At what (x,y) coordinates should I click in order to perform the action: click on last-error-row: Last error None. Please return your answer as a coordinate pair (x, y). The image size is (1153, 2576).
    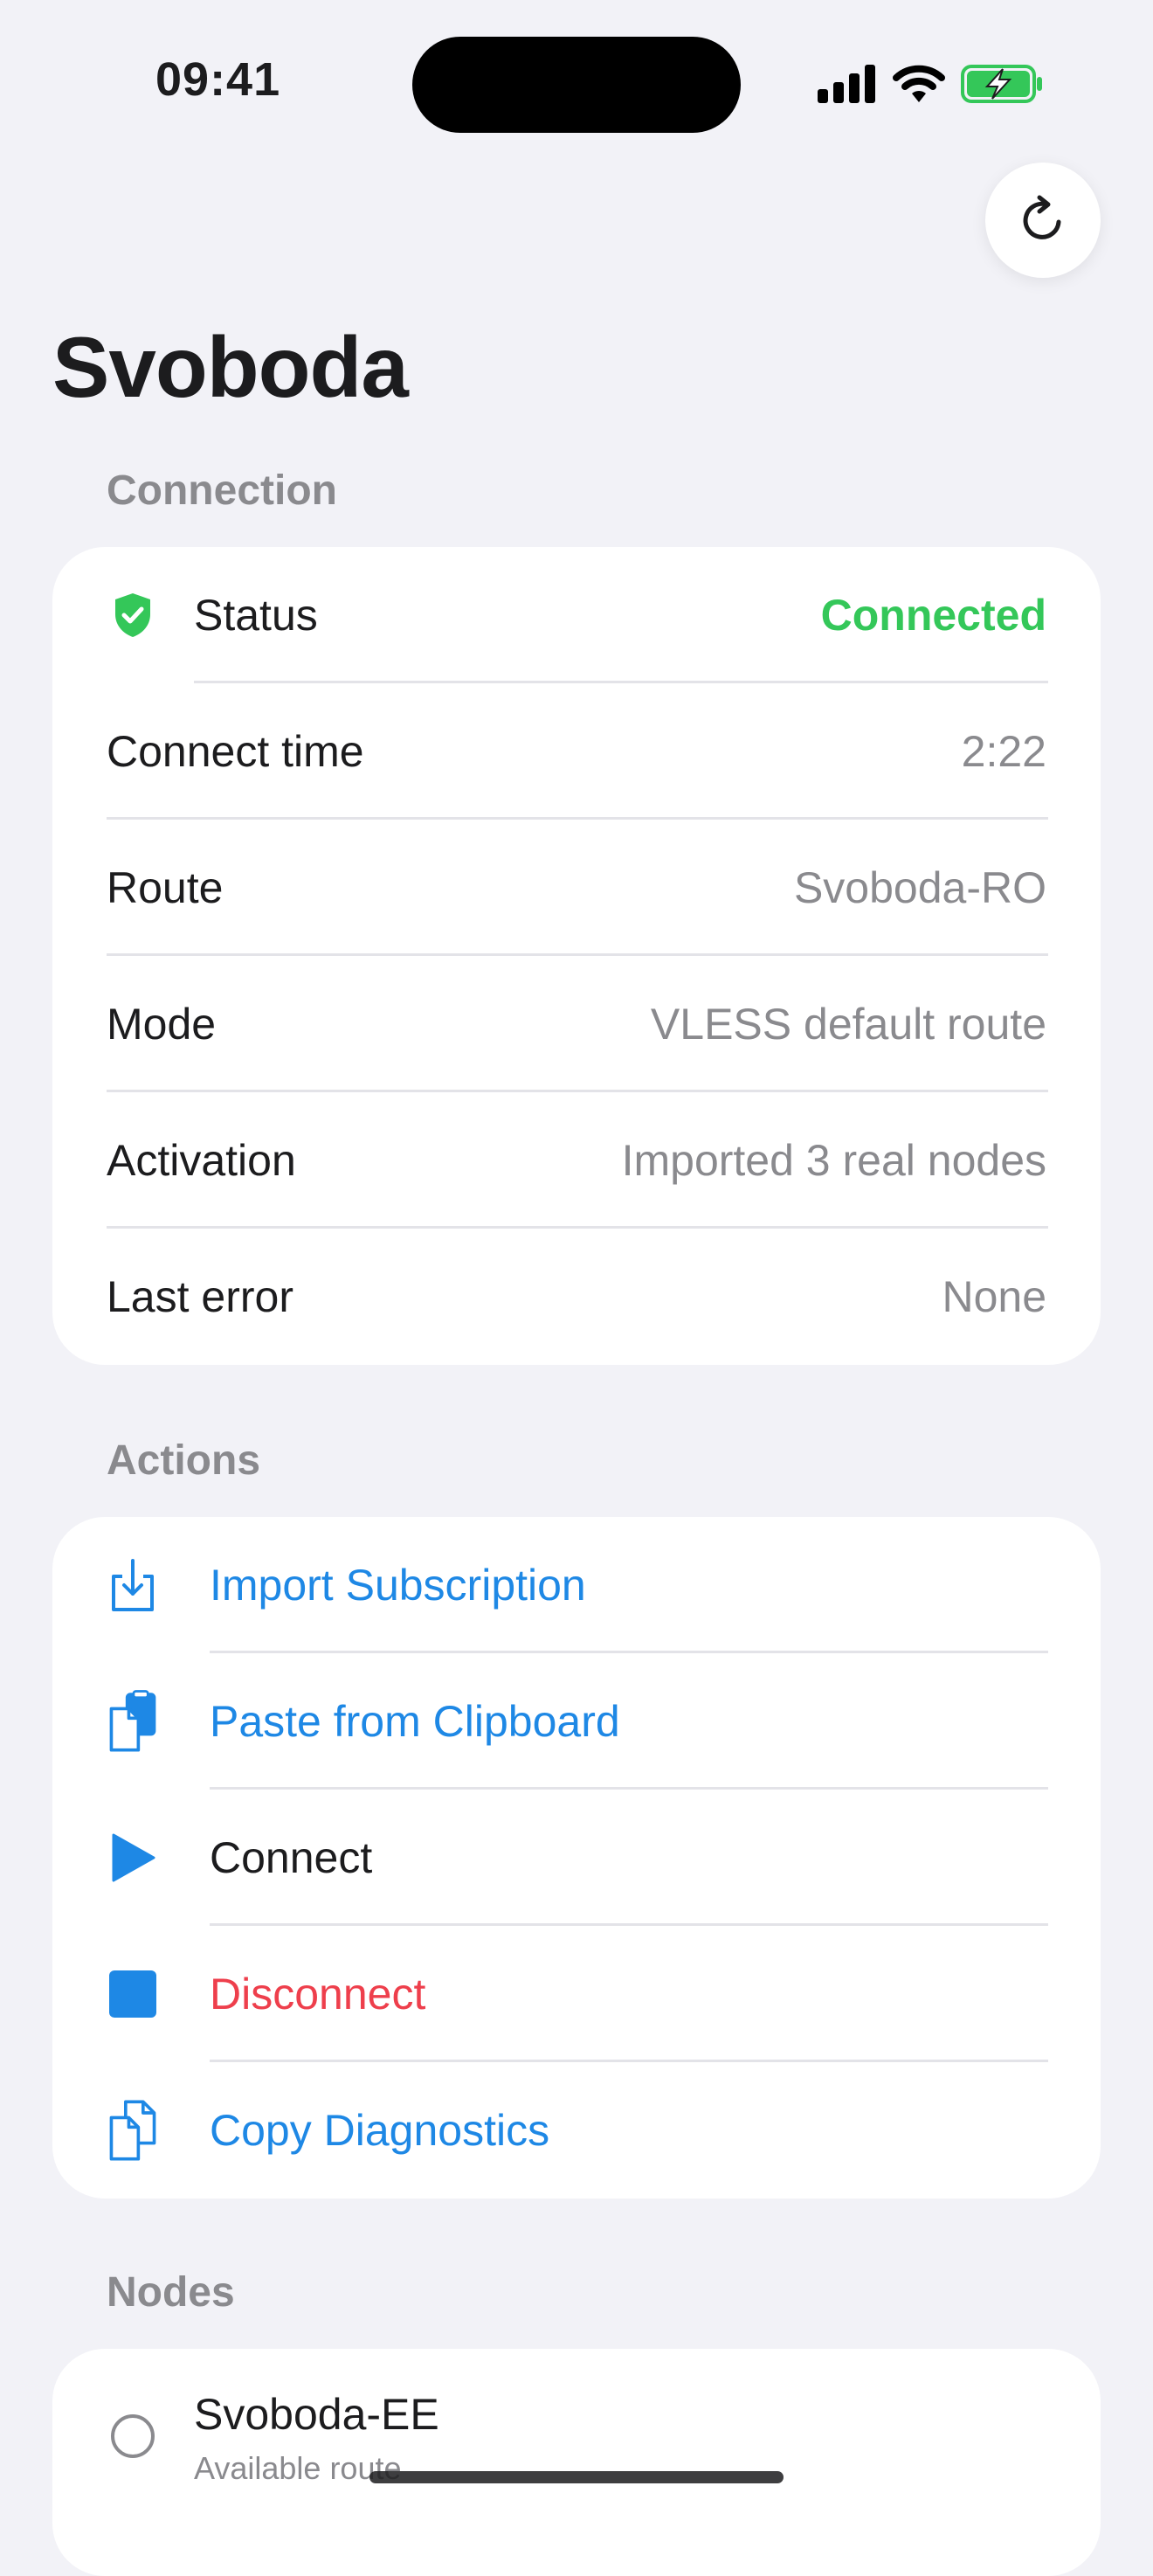
    Looking at the image, I should click on (576, 1297).